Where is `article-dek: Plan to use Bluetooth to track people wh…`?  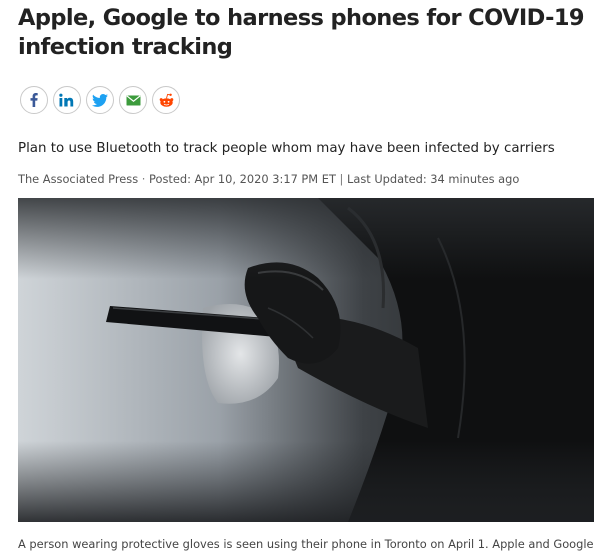
article-dek: Plan to use Bluetooth to track people wh… is located at coordinates (286, 148).